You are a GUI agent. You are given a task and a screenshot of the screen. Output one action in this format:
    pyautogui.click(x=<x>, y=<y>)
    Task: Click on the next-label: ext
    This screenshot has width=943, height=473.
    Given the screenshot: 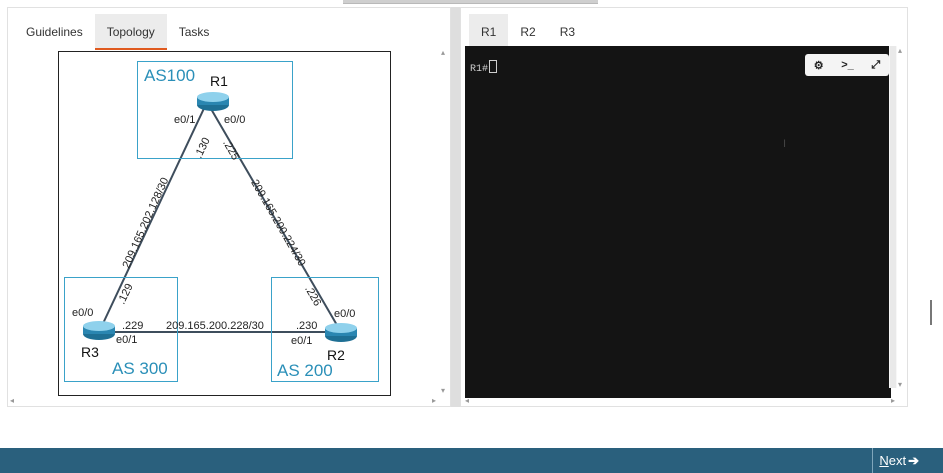 What is the action you would take?
    pyautogui.click(x=897, y=460)
    